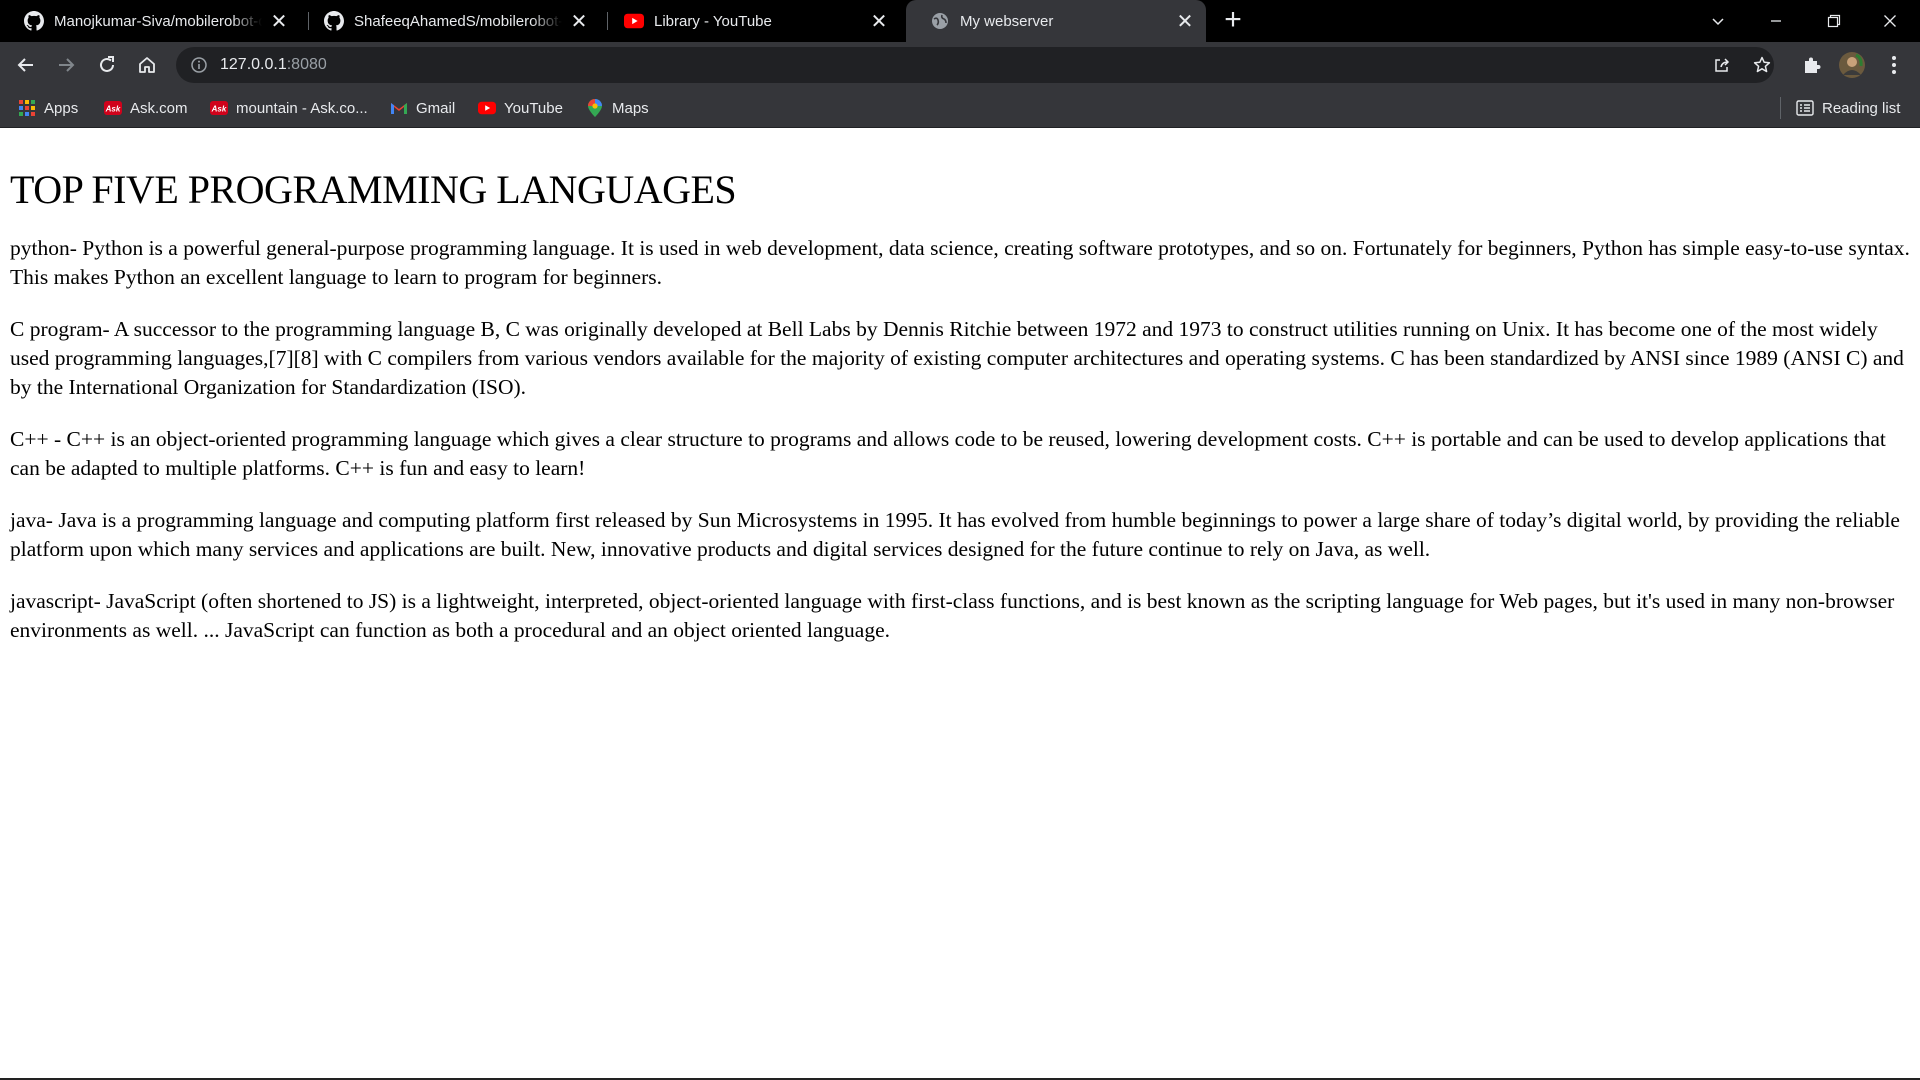  I want to click on home-icon, so click(147, 65).